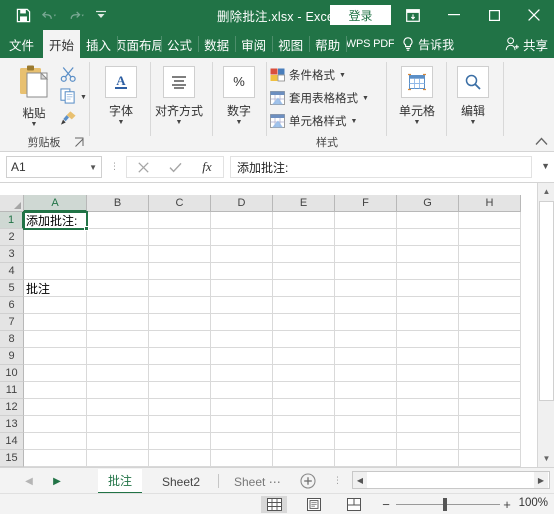 The height and width of the screenshot is (514, 554). Describe the element at coordinates (12, 203) in the screenshot. I see `select-all-corner-button` at that location.